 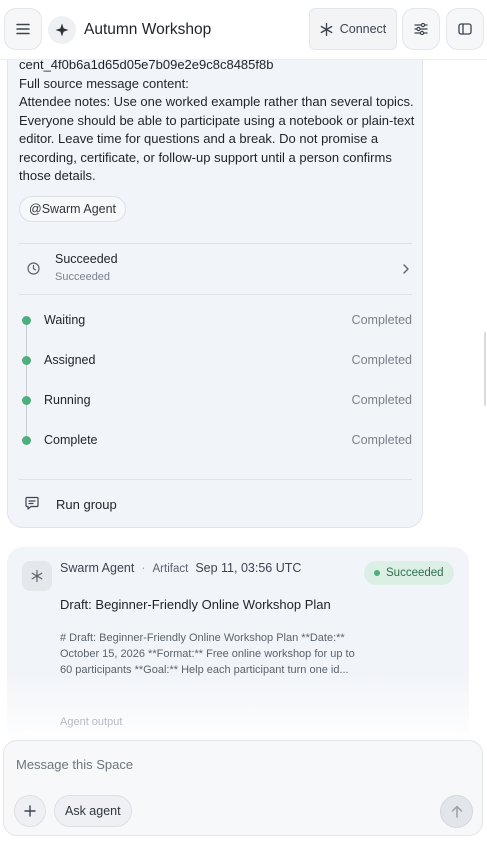 What do you see at coordinates (215, 361) in the screenshot?
I see `timeline-step: Assigned Completed` at bounding box center [215, 361].